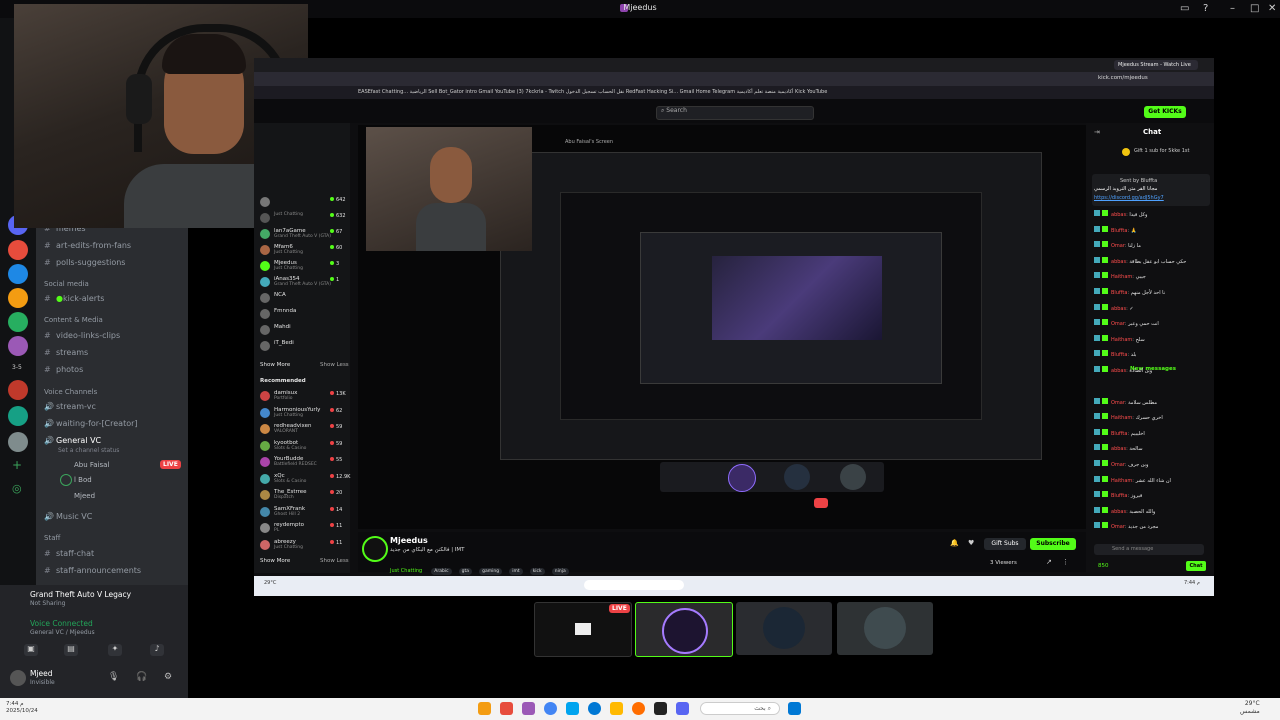 Image resolution: width=1280 pixels, height=720 pixels. Describe the element at coordinates (638, 708) in the screenshot. I see `firefox-icon` at that location.